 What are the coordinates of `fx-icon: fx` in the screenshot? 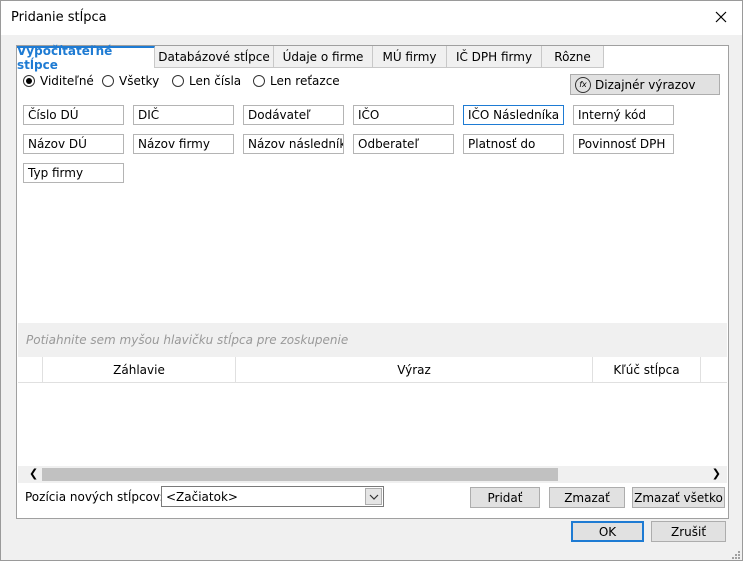 It's located at (583, 84).